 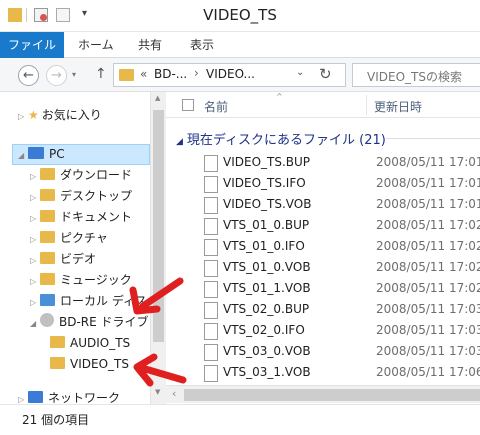 What do you see at coordinates (267, 288) in the screenshot?
I see `file-name: VTS_01_1.VOB` at bounding box center [267, 288].